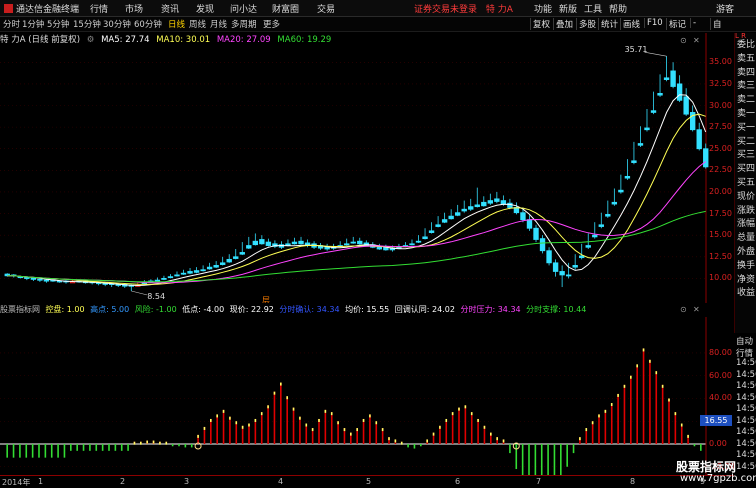 The height and width of the screenshot is (488, 756). Describe the element at coordinates (746, 252) in the screenshot. I see `quote-field-label: 外盘` at that location.